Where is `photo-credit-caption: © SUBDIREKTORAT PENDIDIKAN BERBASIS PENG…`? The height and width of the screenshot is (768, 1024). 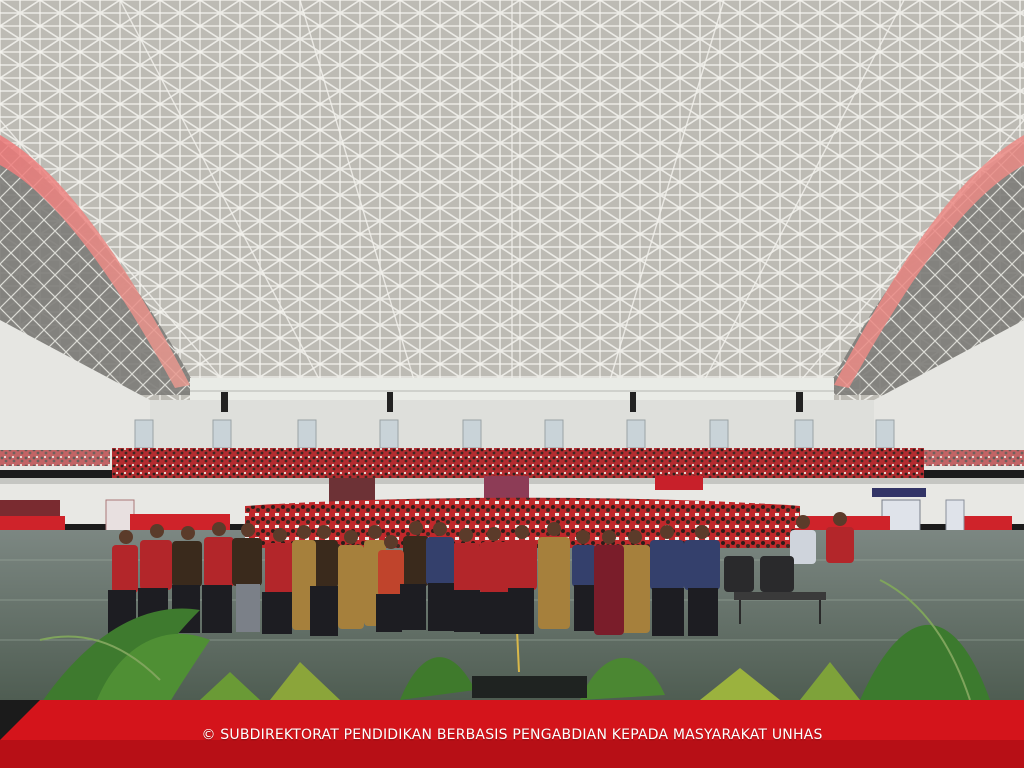 photo-credit-caption: © SUBDIREKTORAT PENDIDIKAN BERBASIS PENG… is located at coordinates (512, 735).